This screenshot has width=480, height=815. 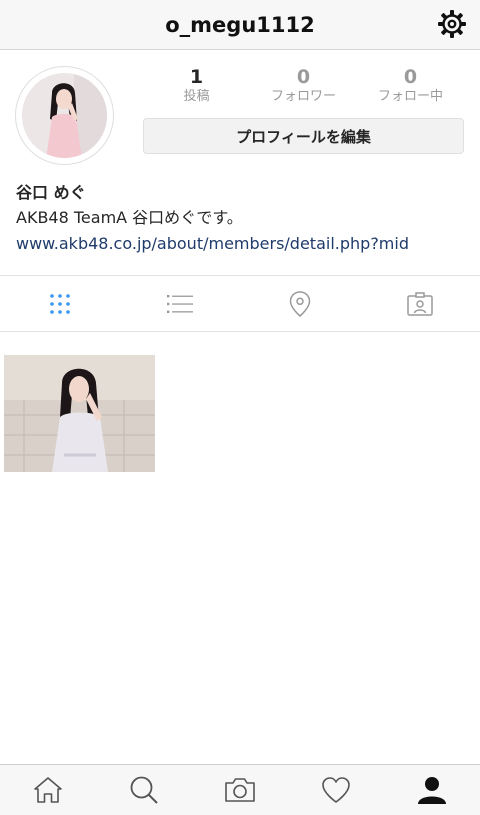 I want to click on profile-avatar, so click(x=64, y=115).